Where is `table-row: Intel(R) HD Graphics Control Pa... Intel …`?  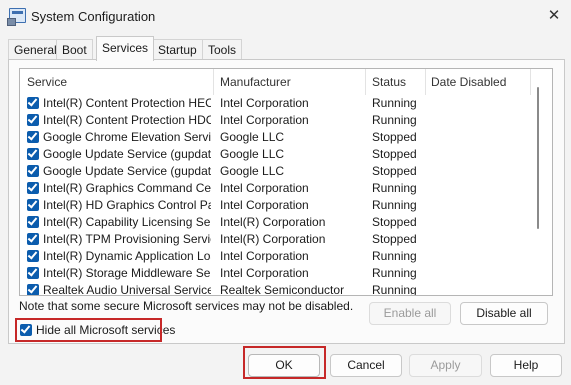 table-row: Intel(R) HD Graphics Control Pa... Intel … is located at coordinates (275, 205).